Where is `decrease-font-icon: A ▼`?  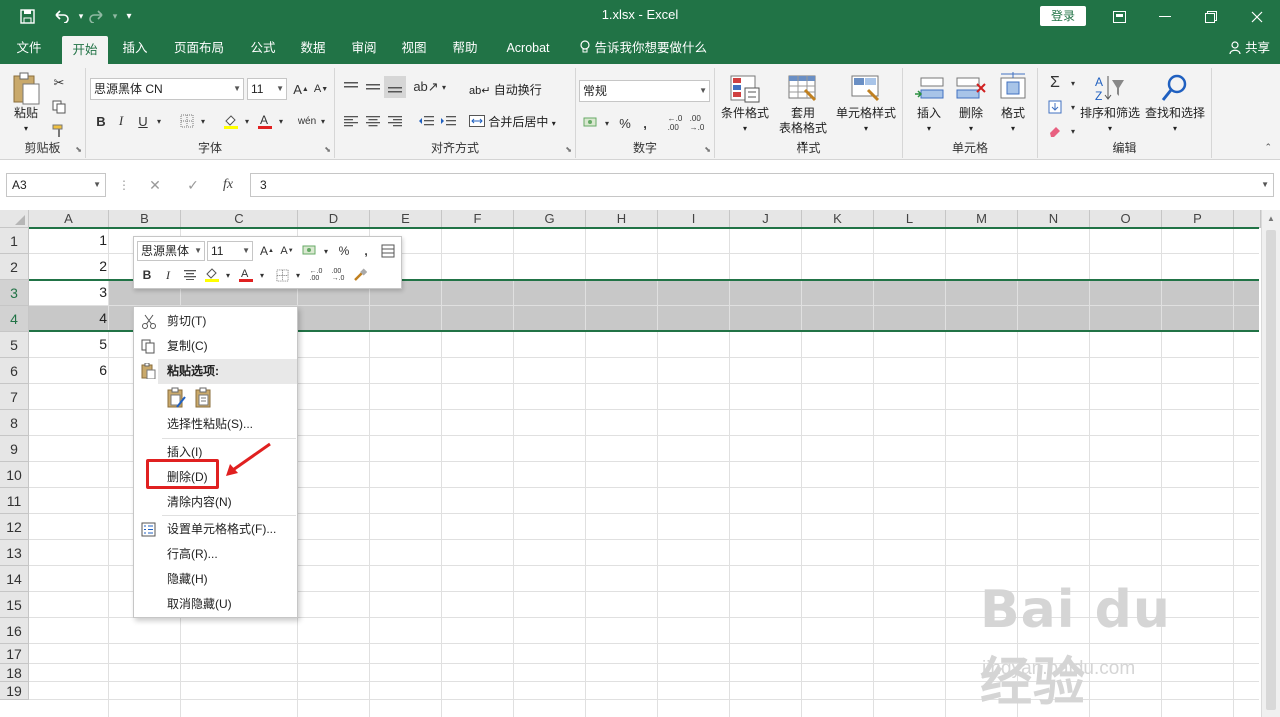 decrease-font-icon: A ▼ is located at coordinates (321, 89).